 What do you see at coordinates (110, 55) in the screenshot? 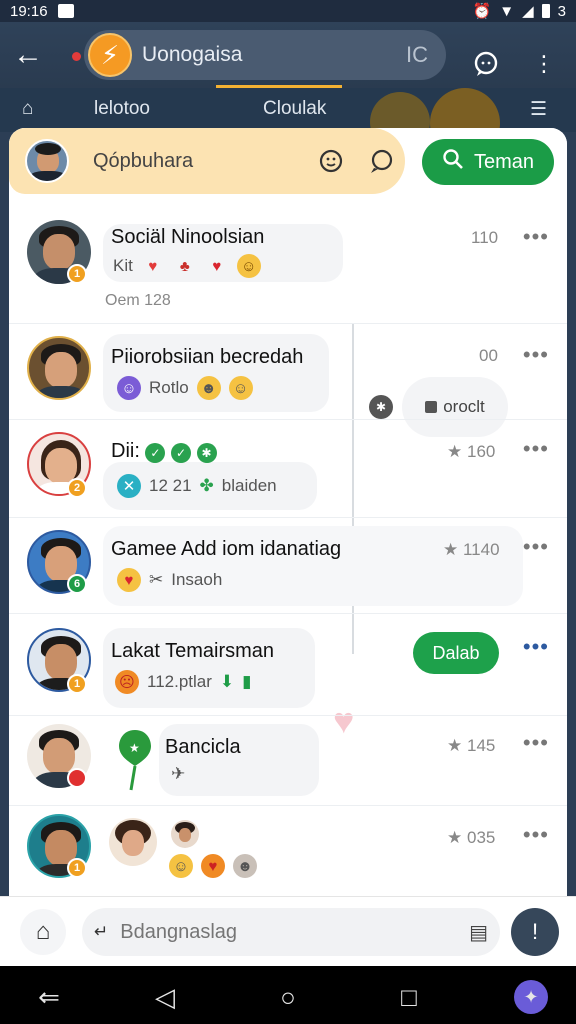
I see `flash-logo-icon: ⚡` at bounding box center [110, 55].